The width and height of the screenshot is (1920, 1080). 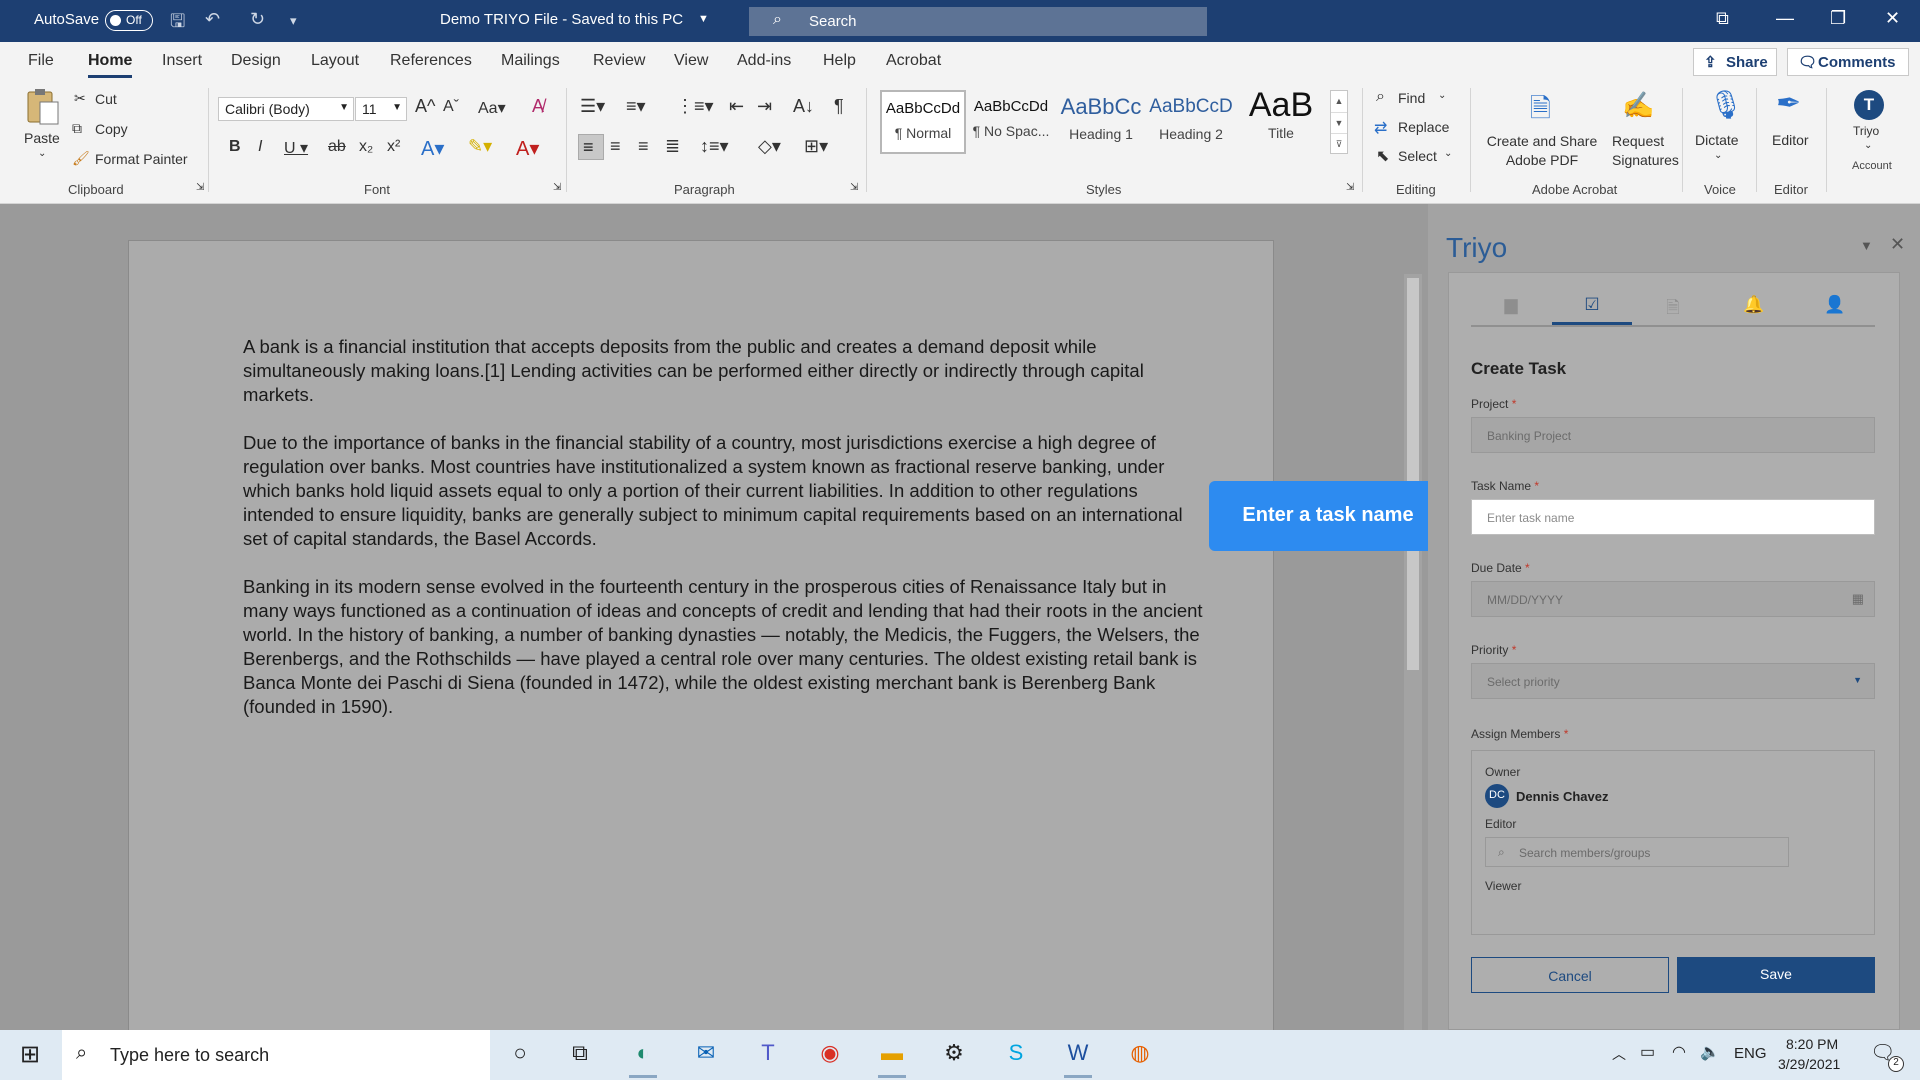 I want to click on file-explorer-icon: ▬, so click(x=892, y=1059).